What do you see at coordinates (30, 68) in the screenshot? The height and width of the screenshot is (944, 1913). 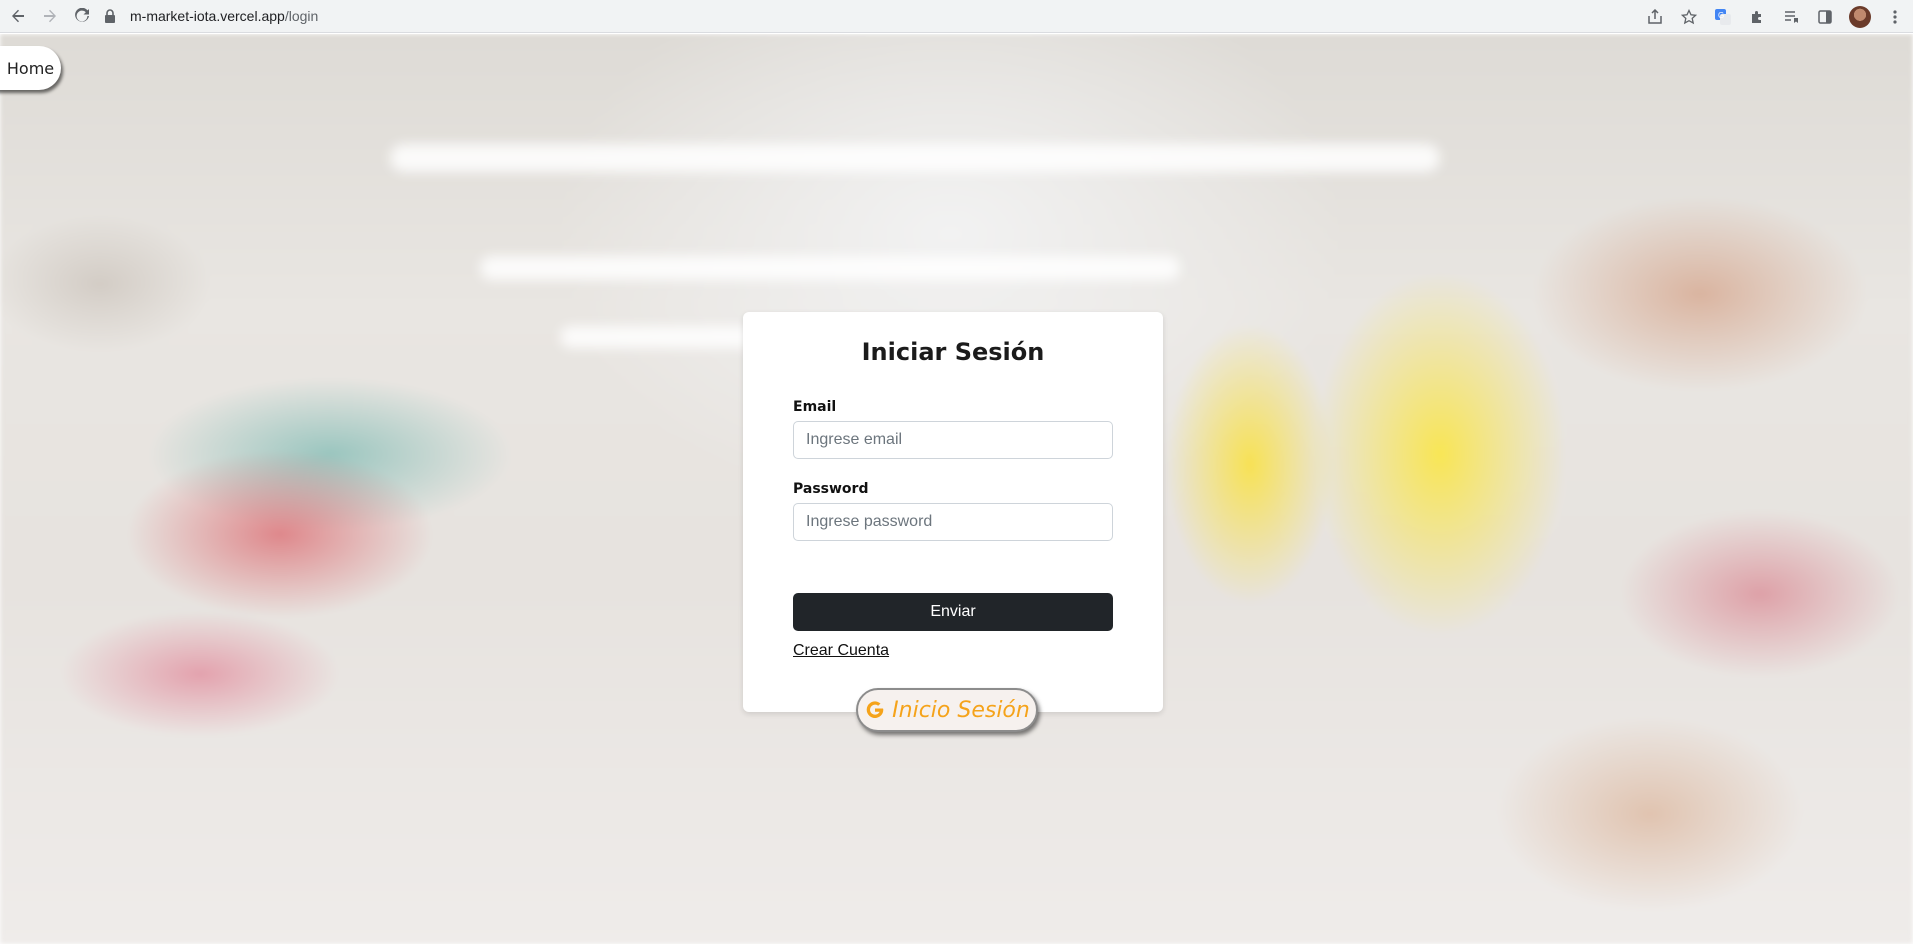 I see `home-button: Home` at bounding box center [30, 68].